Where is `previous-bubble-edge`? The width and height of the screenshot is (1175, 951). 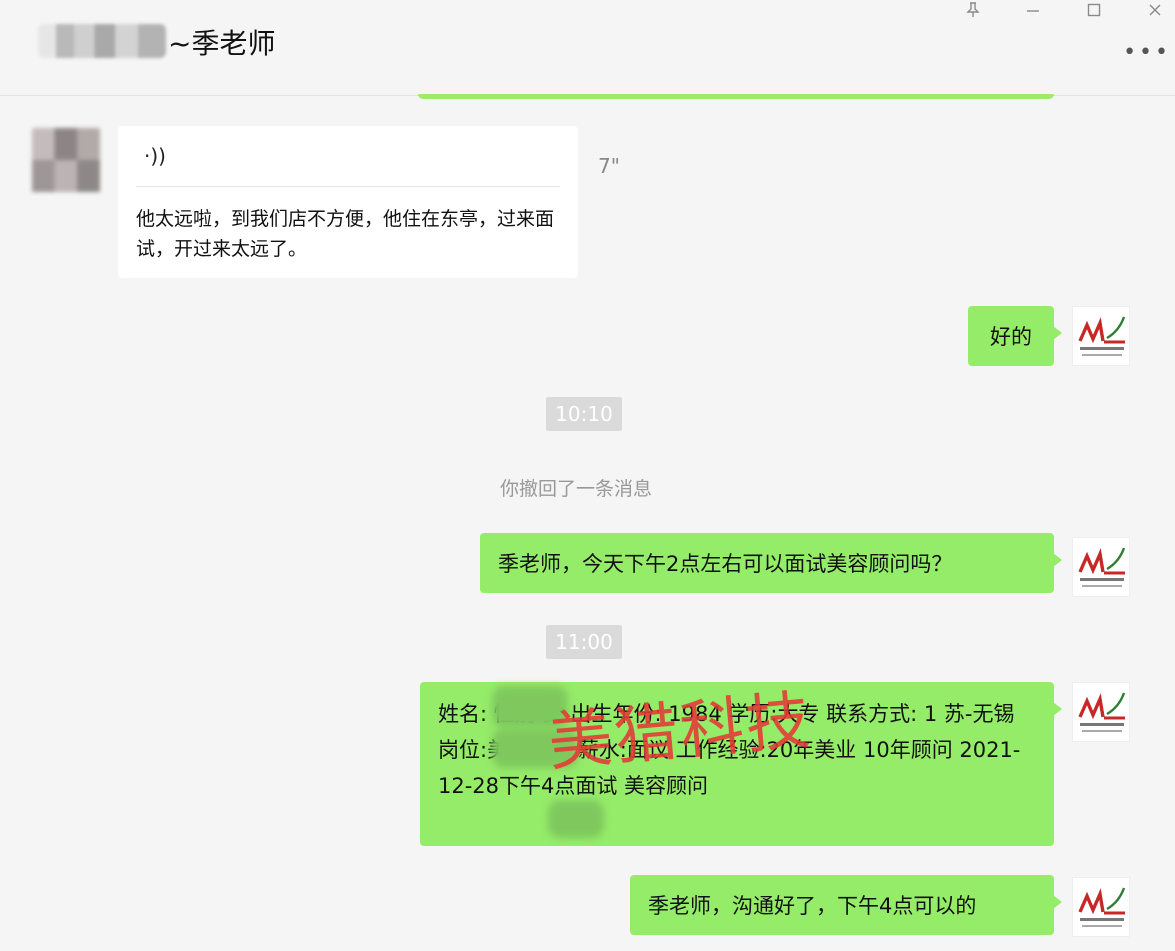
previous-bubble-edge is located at coordinates (736, 96).